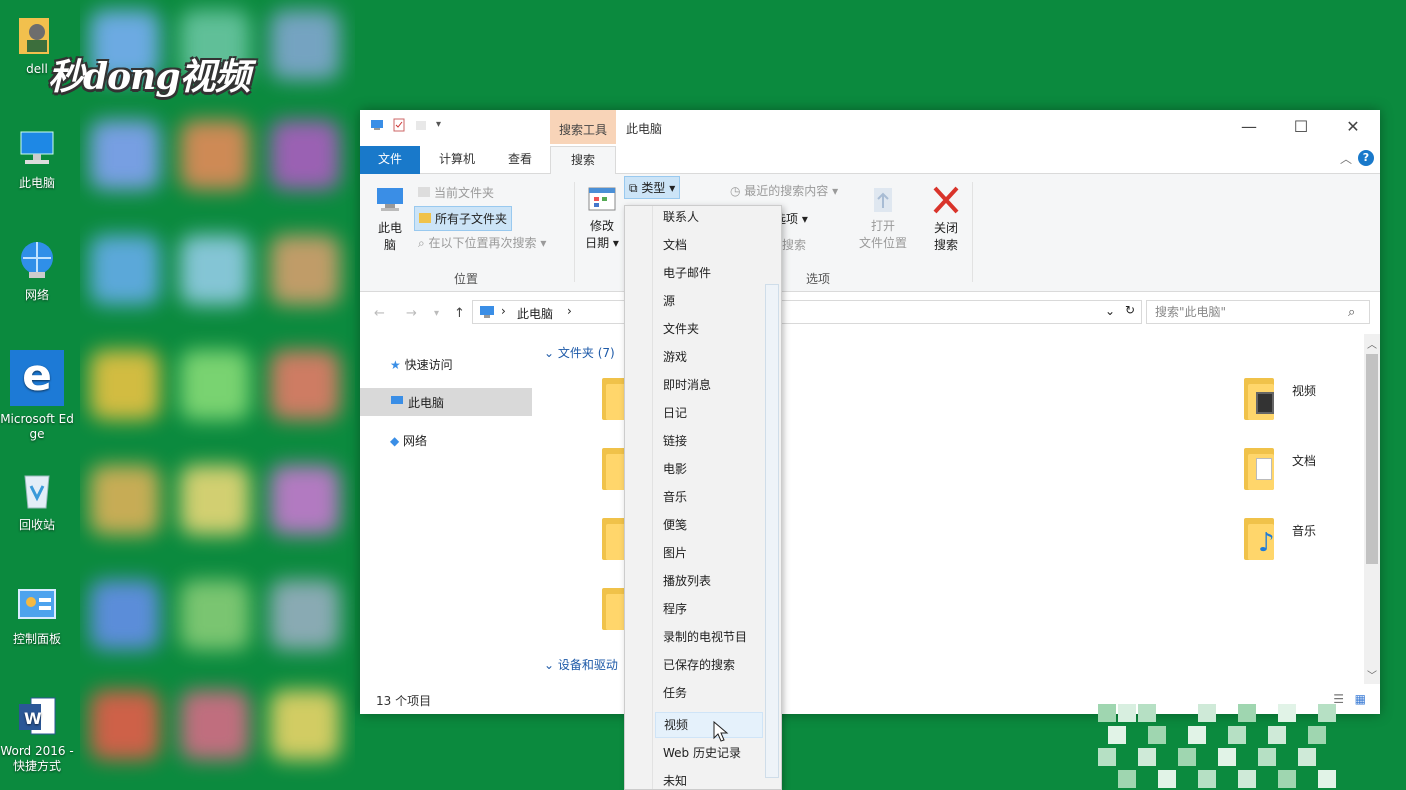 The width and height of the screenshot is (1406, 790). I want to click on type-option: 电子邮件, so click(709, 273).